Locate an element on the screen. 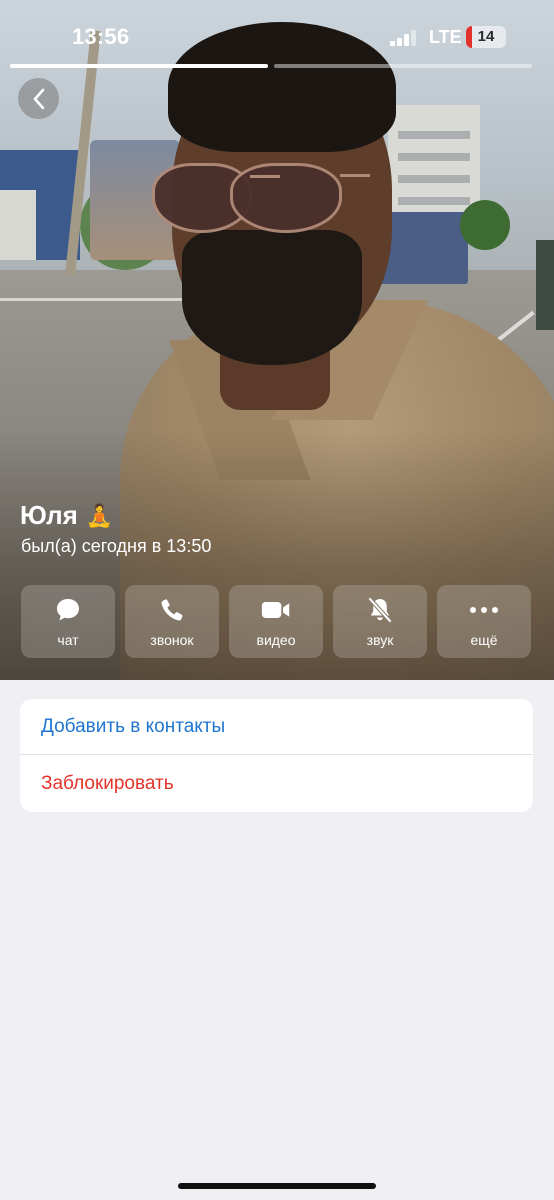  chevron-left-icon is located at coordinates (38, 98).